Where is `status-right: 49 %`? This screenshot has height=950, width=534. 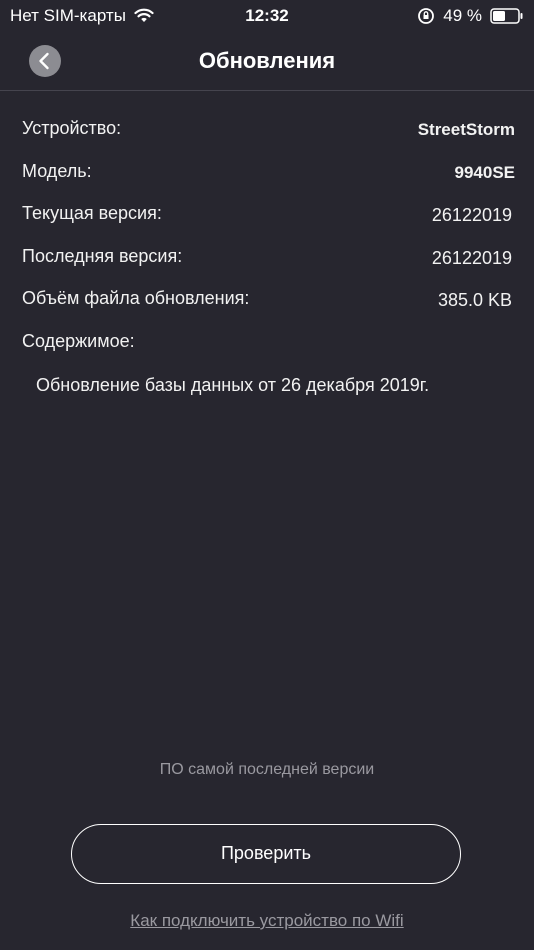
status-right: 49 % is located at coordinates (470, 16).